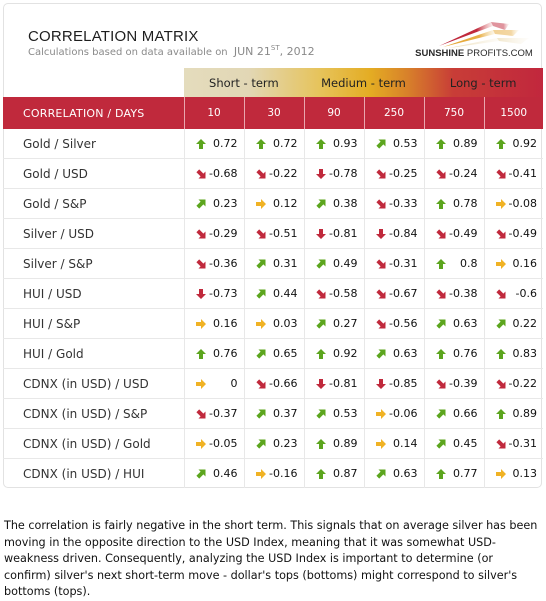 This screenshot has height=601, width=546. What do you see at coordinates (363, 82) in the screenshot?
I see `term-medium: Medium - term` at bounding box center [363, 82].